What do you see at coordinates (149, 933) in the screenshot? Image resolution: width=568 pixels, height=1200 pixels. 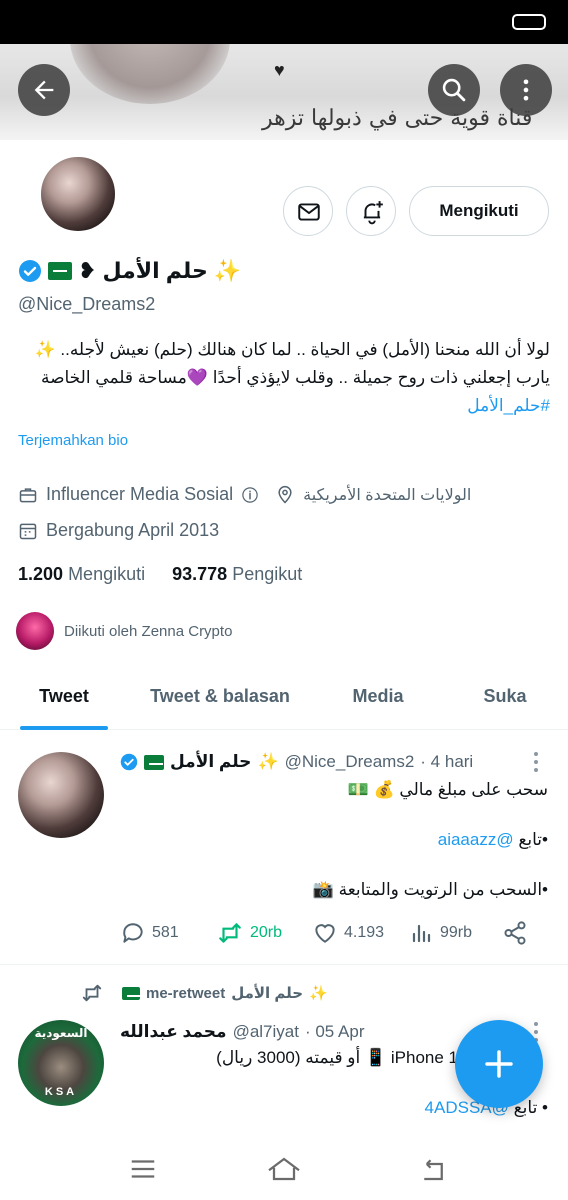 I see `reply-button: 581` at bounding box center [149, 933].